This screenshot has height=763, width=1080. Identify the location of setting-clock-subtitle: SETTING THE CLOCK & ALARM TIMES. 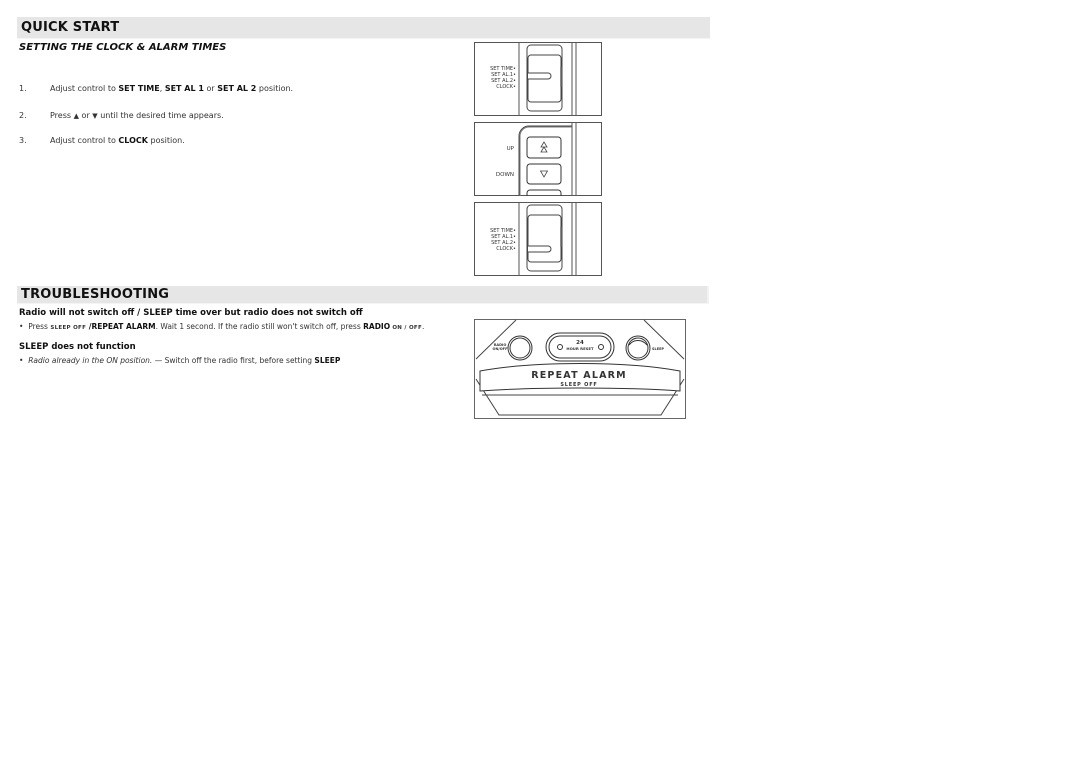
(123, 47).